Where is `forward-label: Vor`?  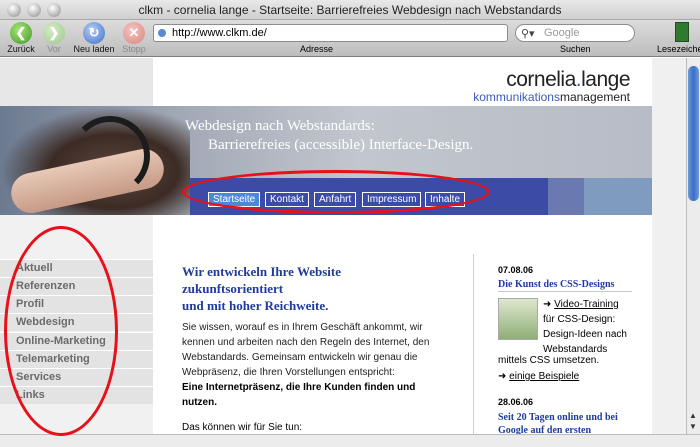 forward-label: Vor is located at coordinates (54, 49).